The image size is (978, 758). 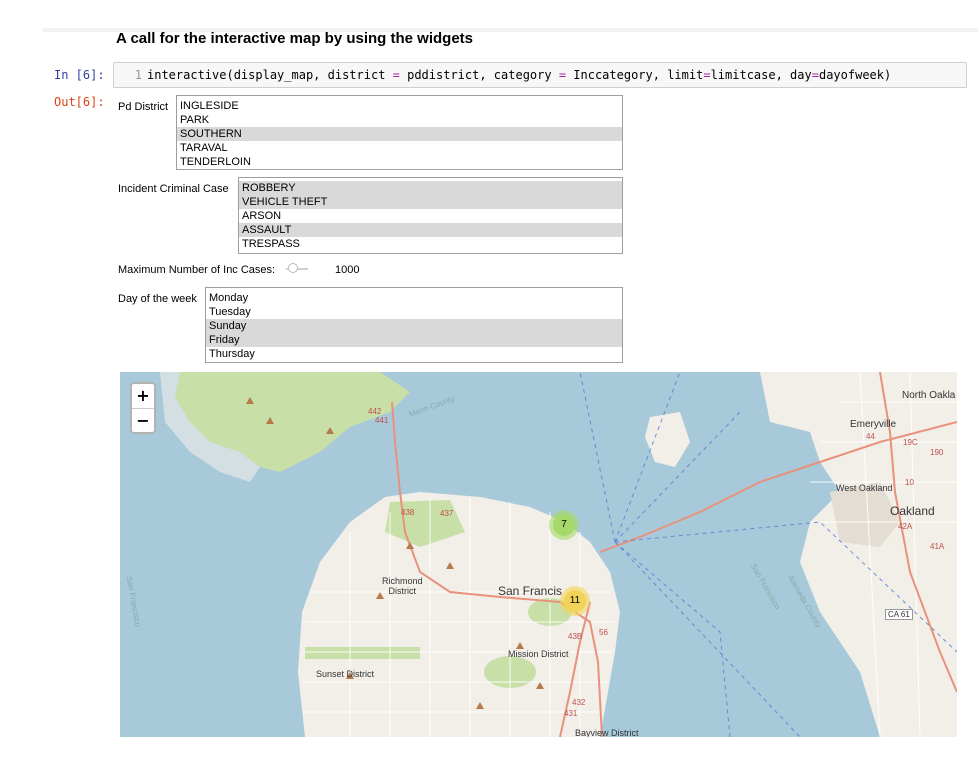 I want to click on code-text: Inccategory, limit, so click(x=635, y=75).